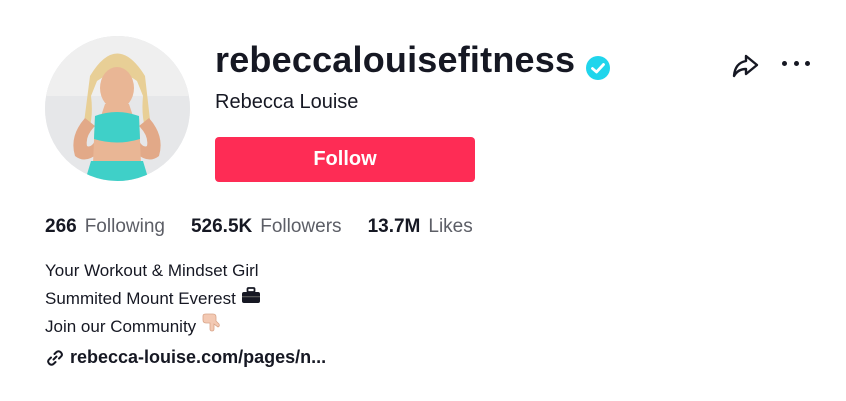 This screenshot has height=401, width=846. I want to click on stat-followers: 526.5K Followers, so click(266, 227).